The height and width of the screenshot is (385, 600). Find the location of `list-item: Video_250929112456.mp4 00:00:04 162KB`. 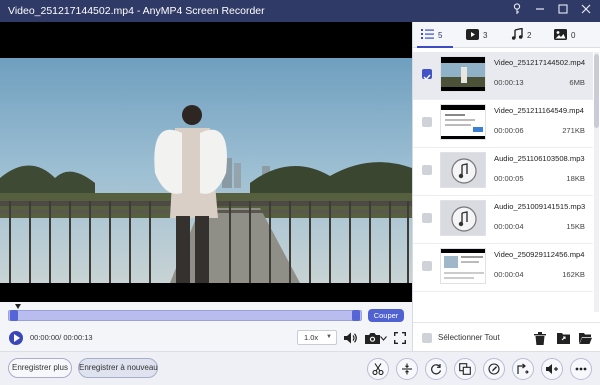

list-item: Video_250929112456.mp4 00:00:04 162KB is located at coordinates (503, 268).